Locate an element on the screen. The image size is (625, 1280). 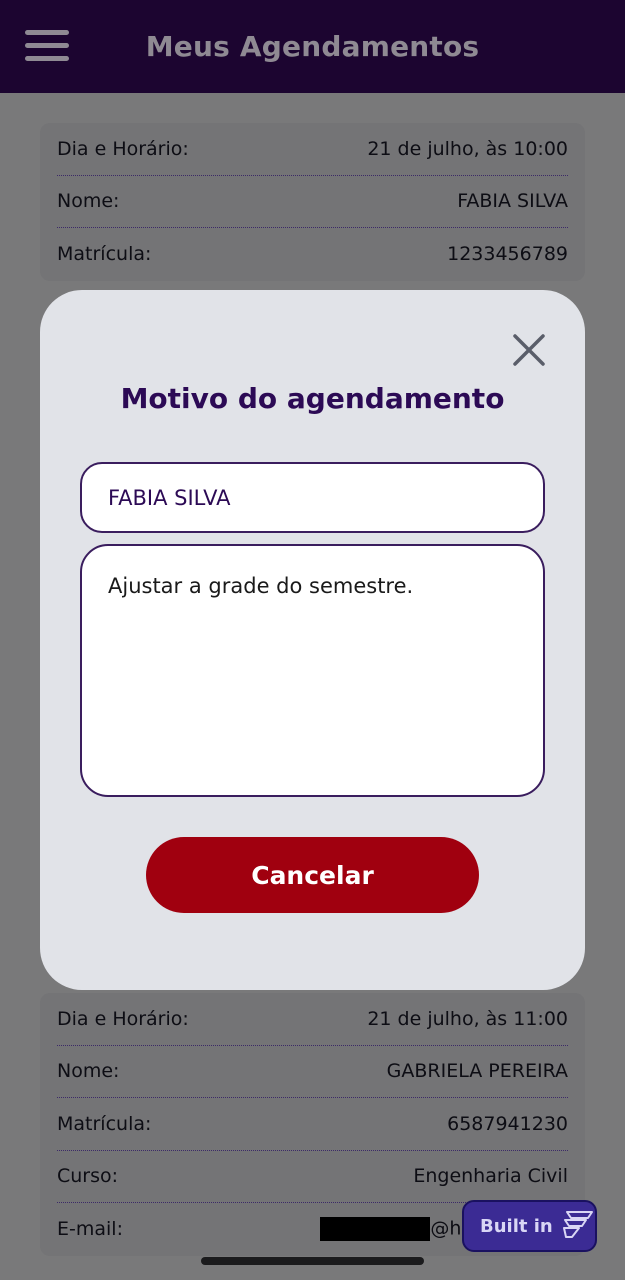
built-in-badge: Built in is located at coordinates (529, 1226).